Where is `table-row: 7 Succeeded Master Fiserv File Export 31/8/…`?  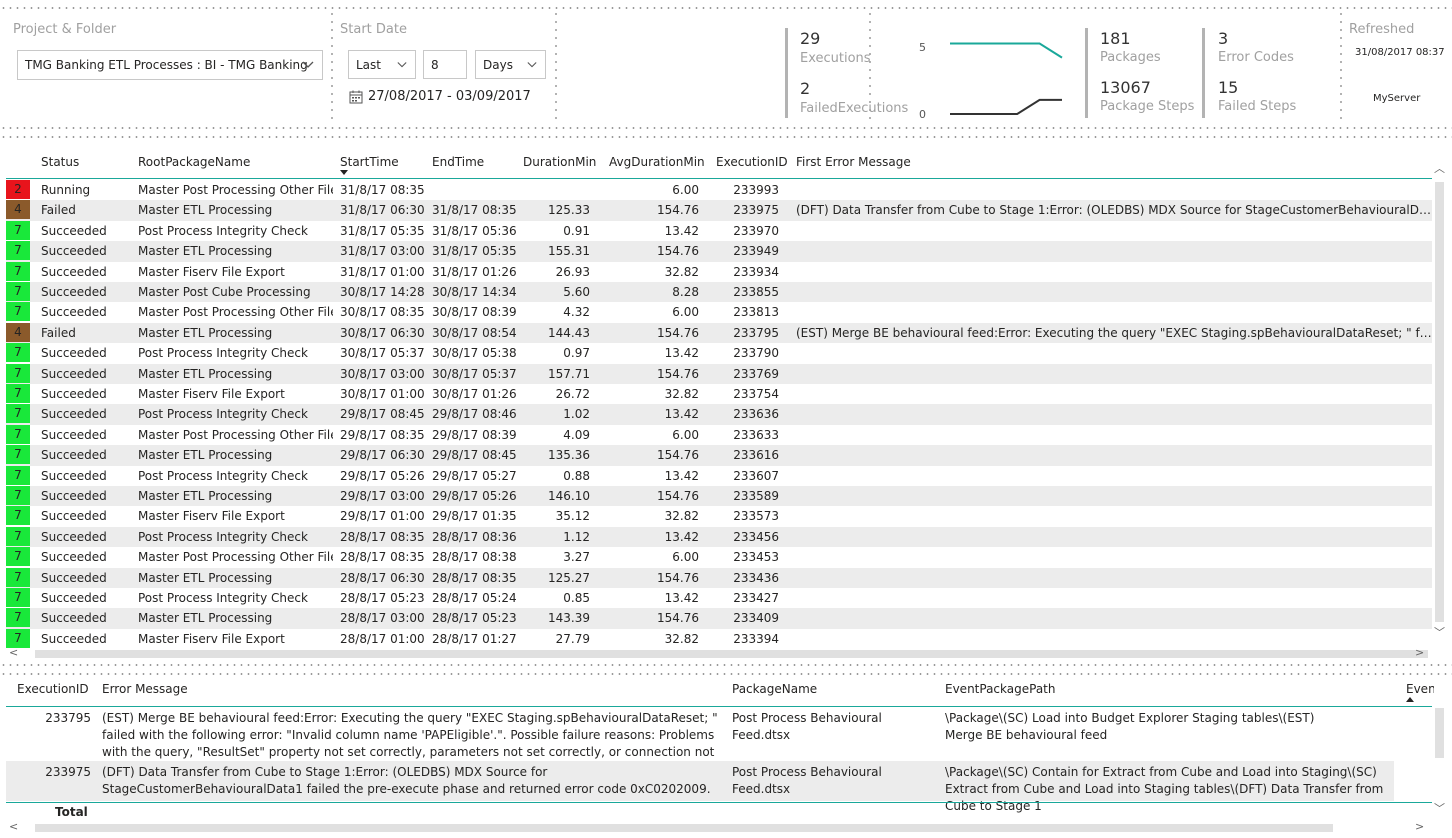
table-row: 7 Succeeded Master Fiserv File Export 31/8/… is located at coordinates (719, 271).